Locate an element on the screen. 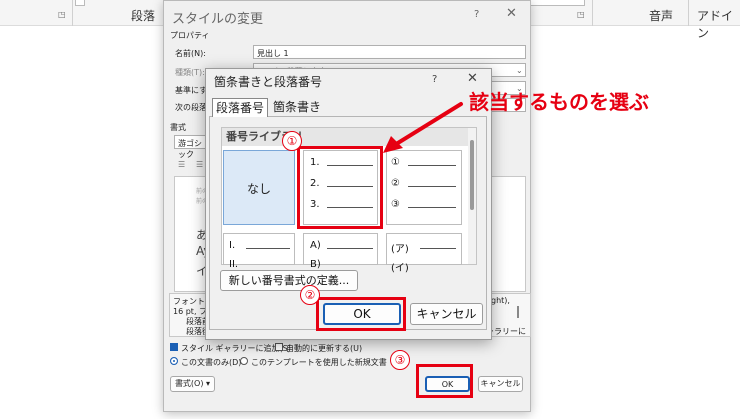  number-label: (ア) is located at coordinates (400, 249).